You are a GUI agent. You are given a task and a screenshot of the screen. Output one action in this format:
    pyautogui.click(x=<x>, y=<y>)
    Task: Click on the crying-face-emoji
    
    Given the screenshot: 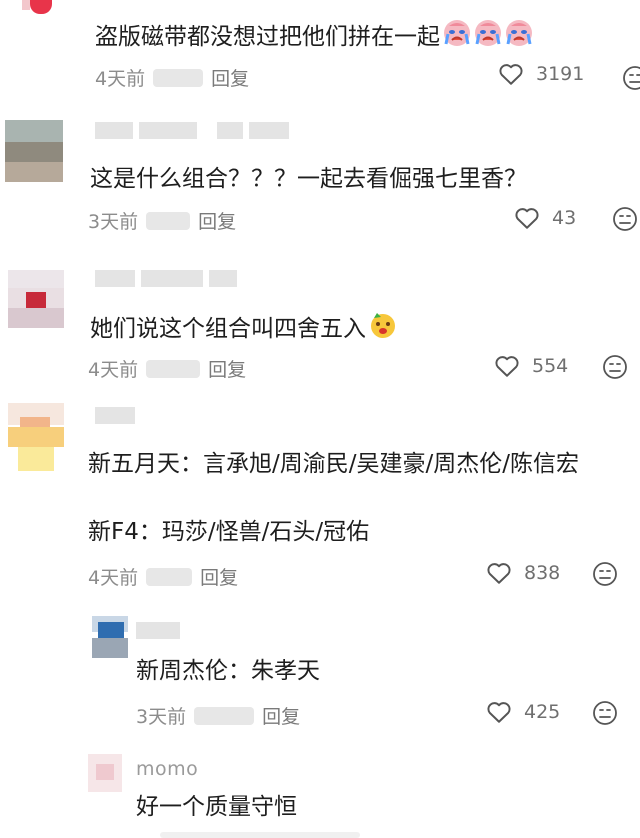 What is the action you would take?
    pyautogui.click(x=488, y=38)
    